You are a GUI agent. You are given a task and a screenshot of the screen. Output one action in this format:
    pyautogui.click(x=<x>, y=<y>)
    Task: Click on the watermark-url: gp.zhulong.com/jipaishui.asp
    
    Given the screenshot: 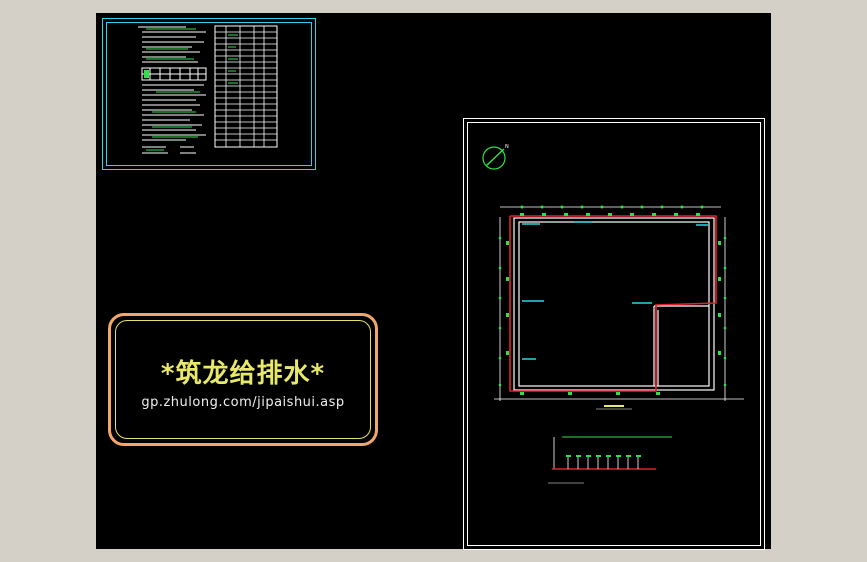 What is the action you would take?
    pyautogui.click(x=243, y=402)
    